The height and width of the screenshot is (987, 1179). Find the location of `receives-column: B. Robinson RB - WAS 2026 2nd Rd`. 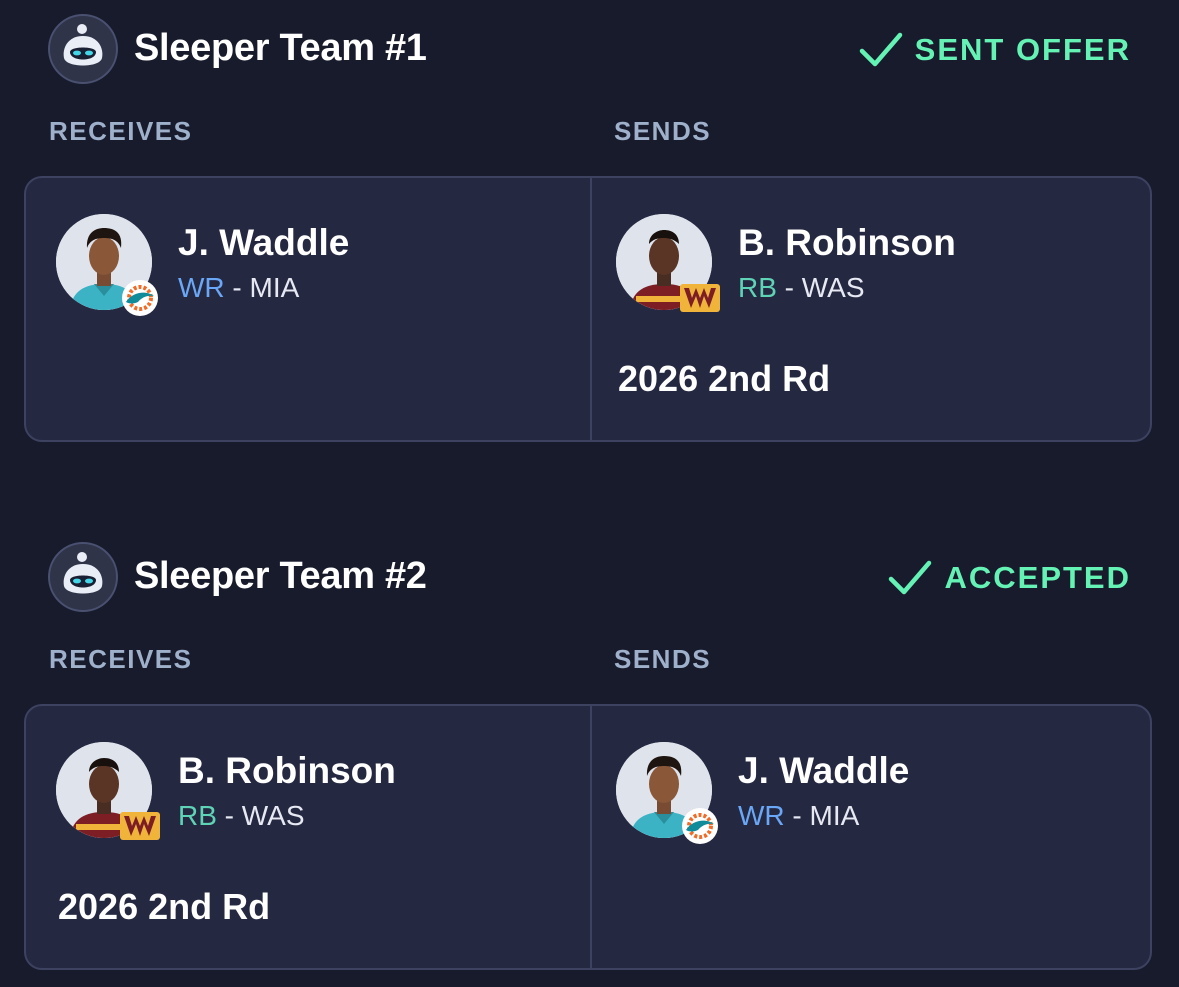

receives-column: B. Robinson RB - WAS 2026 2nd Rd is located at coordinates (307, 837).